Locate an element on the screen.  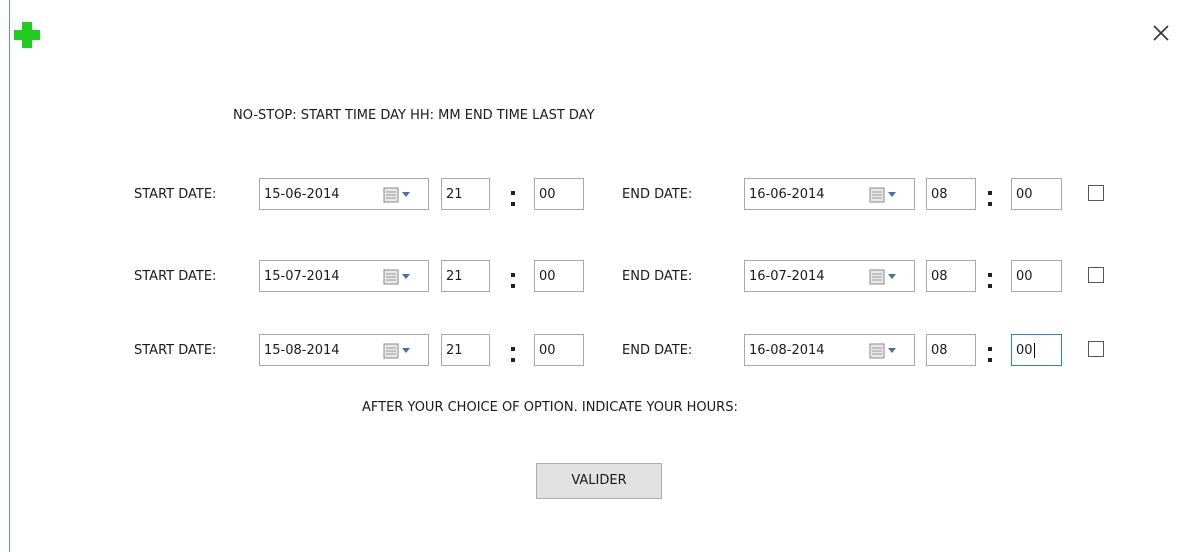
text-caret is located at coordinates (1034, 350).